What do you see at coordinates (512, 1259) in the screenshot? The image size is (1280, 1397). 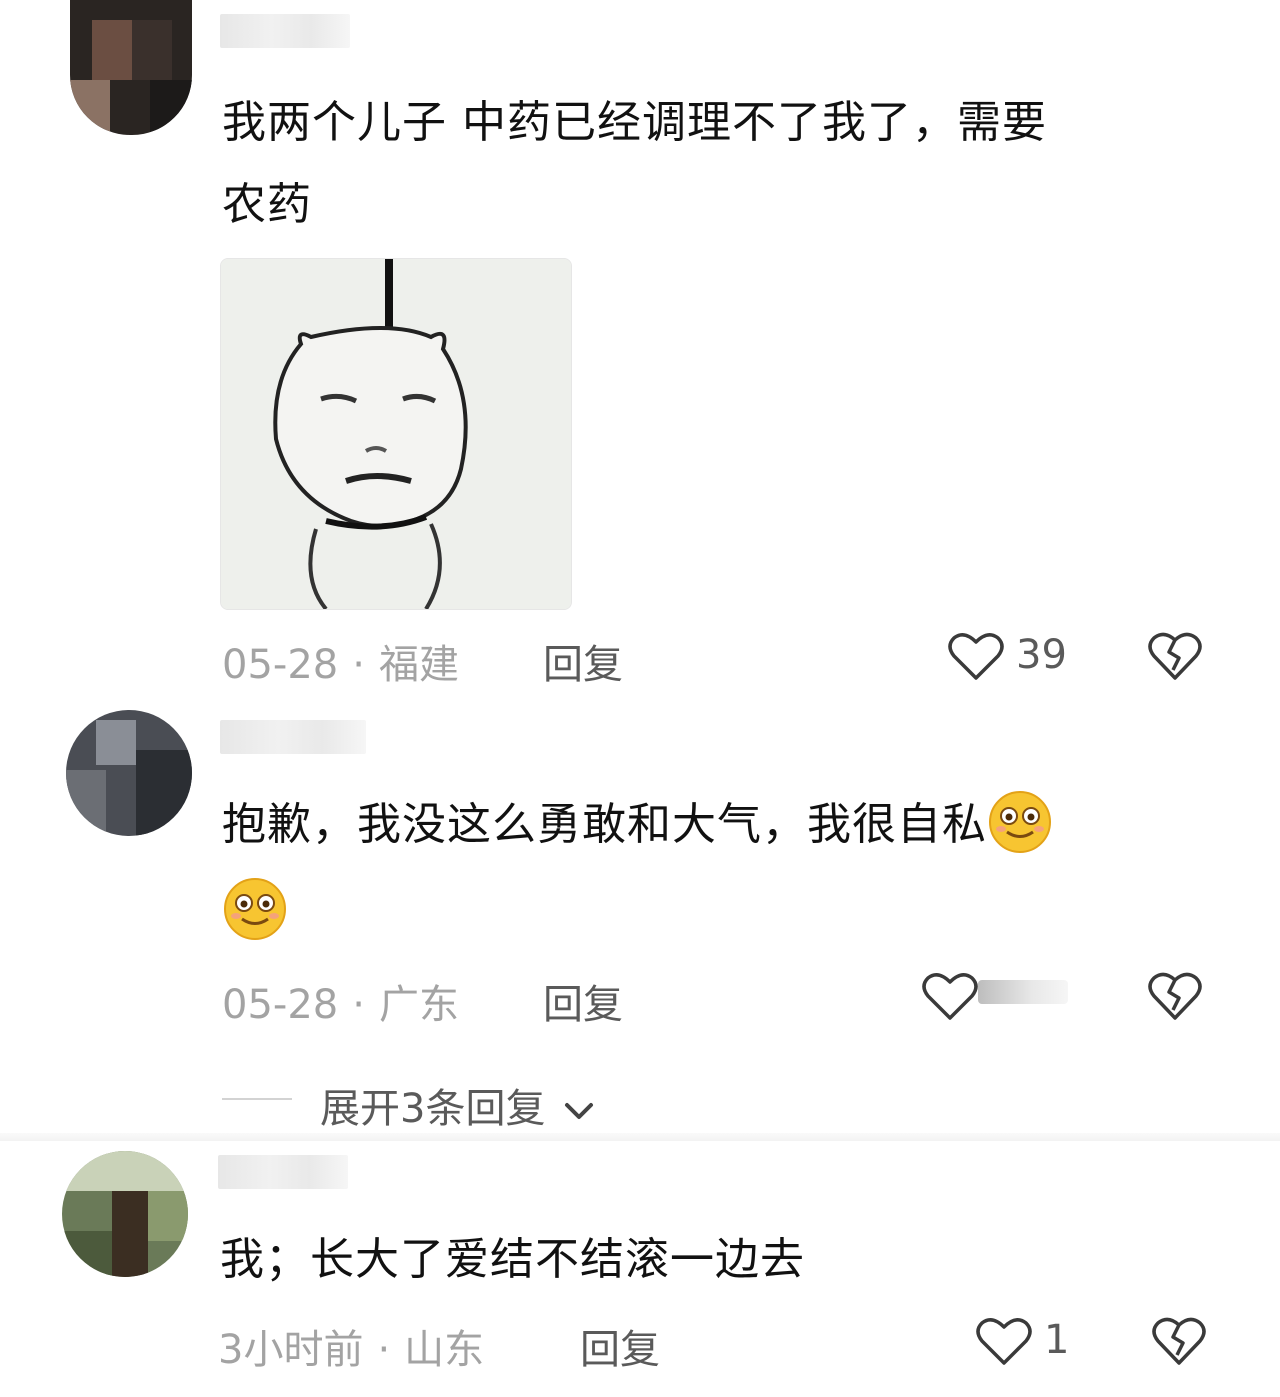 I see `comment-text: 我；长大了爱结不结滚一边去` at bounding box center [512, 1259].